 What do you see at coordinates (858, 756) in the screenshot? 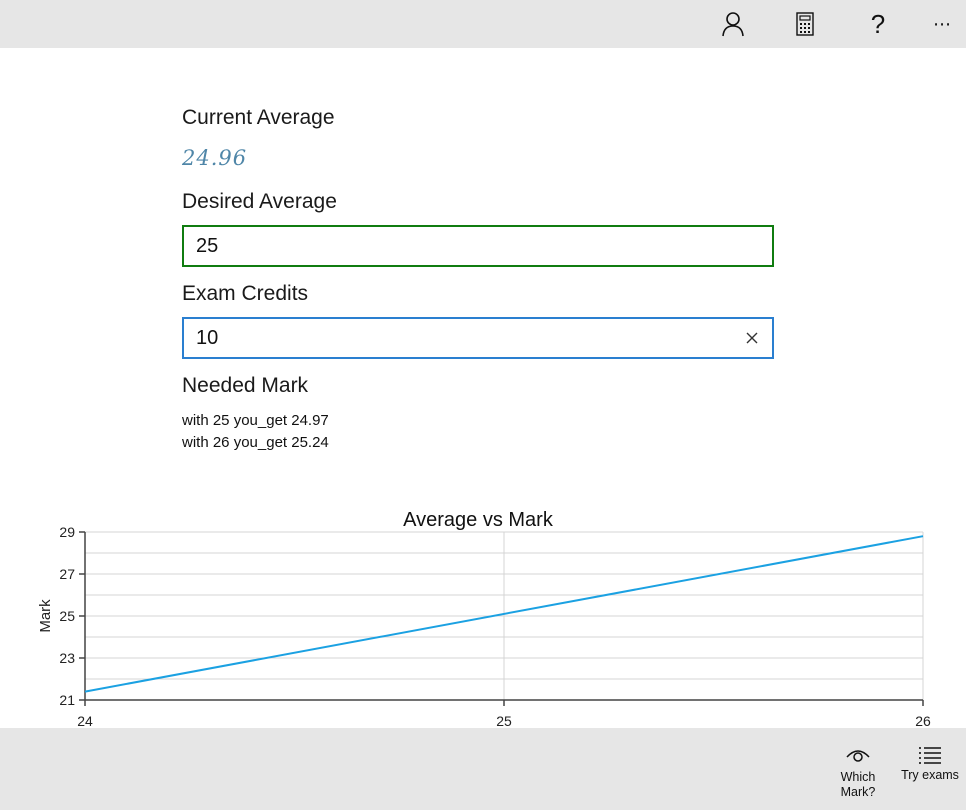
I see `eye-icon` at bounding box center [858, 756].